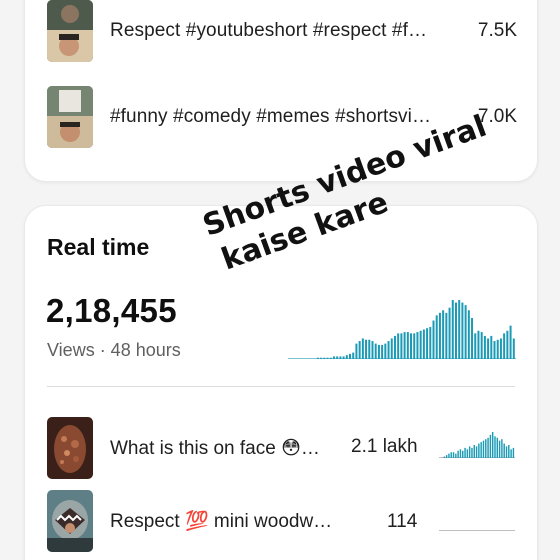 The height and width of the screenshot is (560, 560). What do you see at coordinates (281, 386) in the screenshot?
I see `divider` at bounding box center [281, 386].